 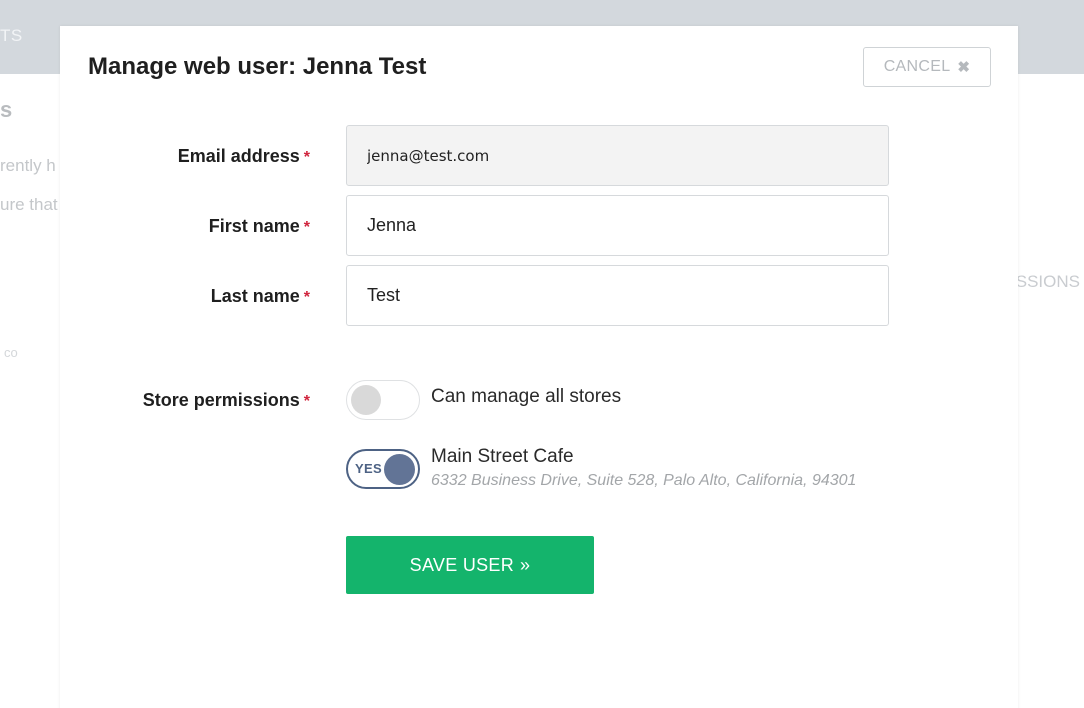 I want to click on modal-title: Manage web user: Jenna Test, so click(x=257, y=66).